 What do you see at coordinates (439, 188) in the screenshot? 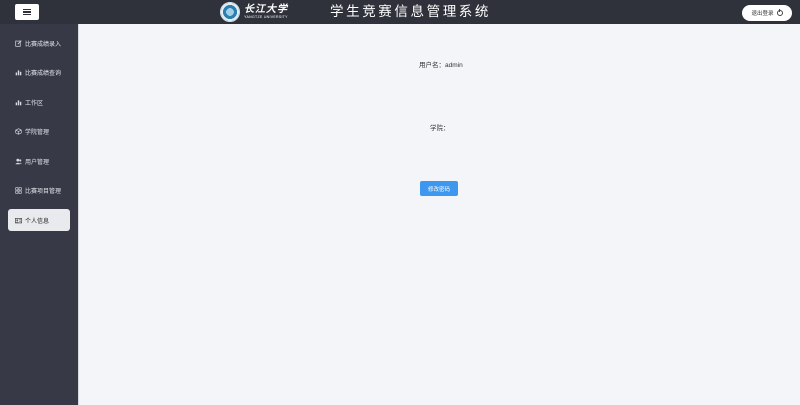
I see `edit-password-button: 修改密码` at bounding box center [439, 188].